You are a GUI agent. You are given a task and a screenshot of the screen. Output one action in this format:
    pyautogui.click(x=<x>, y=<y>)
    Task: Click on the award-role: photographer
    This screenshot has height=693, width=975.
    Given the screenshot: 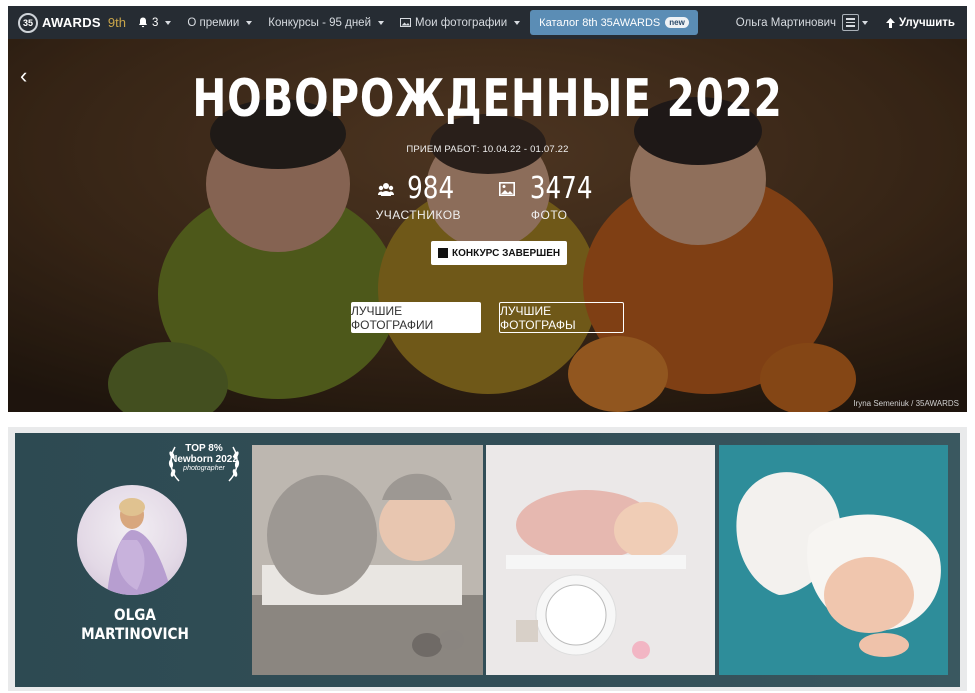 What is the action you would take?
    pyautogui.click(x=204, y=468)
    